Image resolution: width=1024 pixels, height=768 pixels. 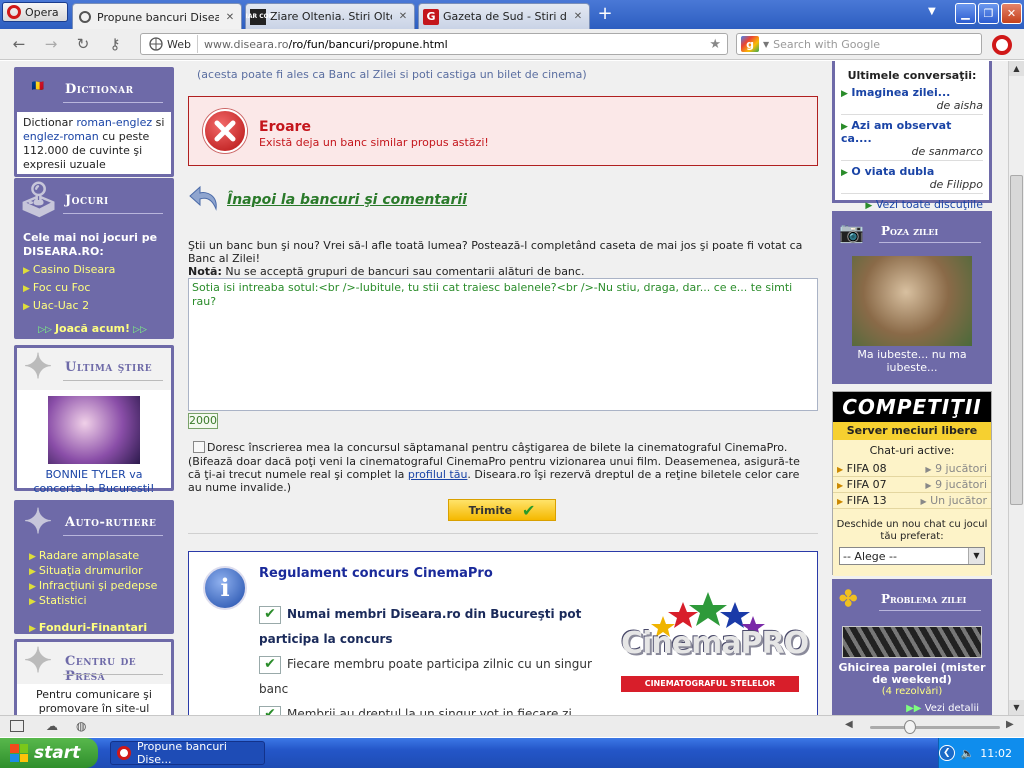 I want to click on zoom-slider-handle, so click(x=910, y=727).